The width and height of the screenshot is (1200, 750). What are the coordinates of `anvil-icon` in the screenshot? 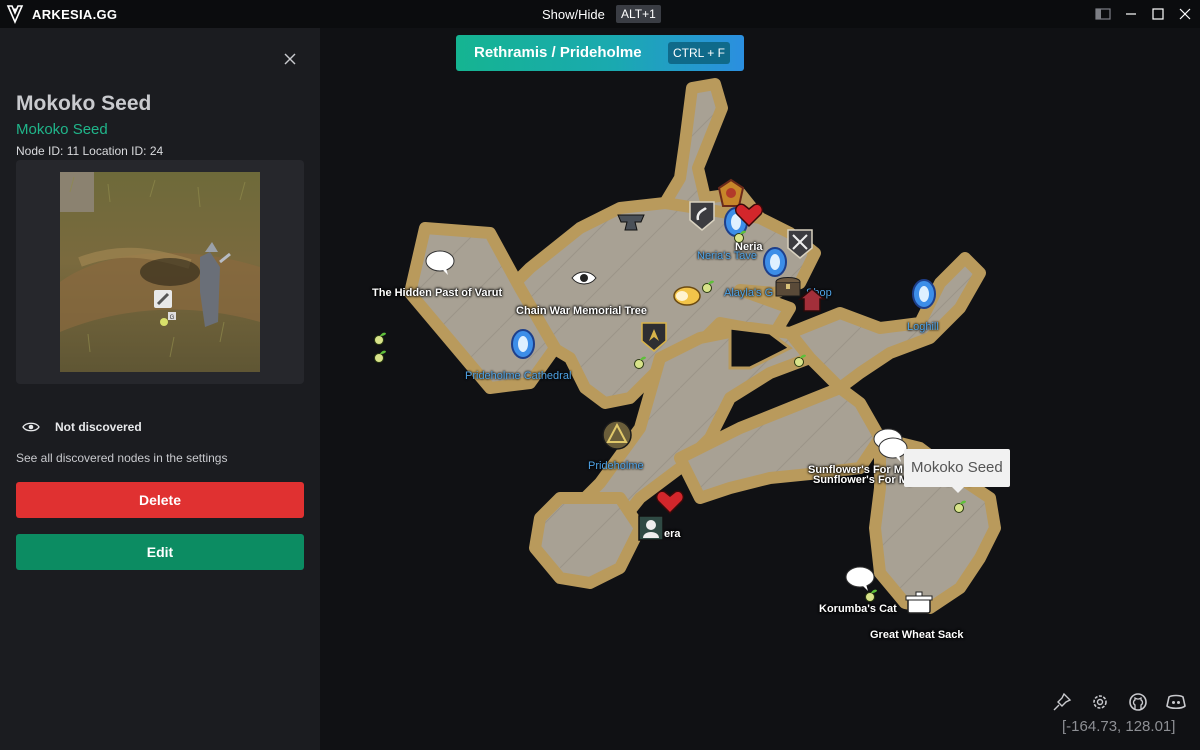 It's located at (631, 223).